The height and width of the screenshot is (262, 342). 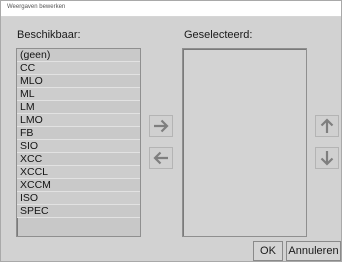 I want to click on arrow-right-icon, so click(x=161, y=126).